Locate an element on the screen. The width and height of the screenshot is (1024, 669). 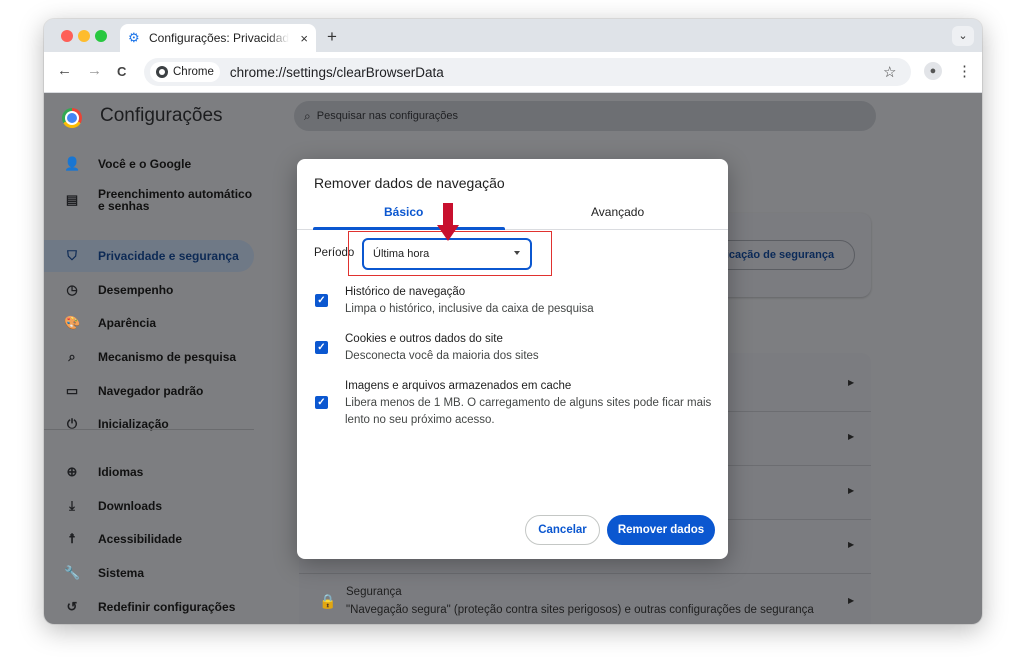
chrome-menu-button: ⋮ is located at coordinates (964, 71).